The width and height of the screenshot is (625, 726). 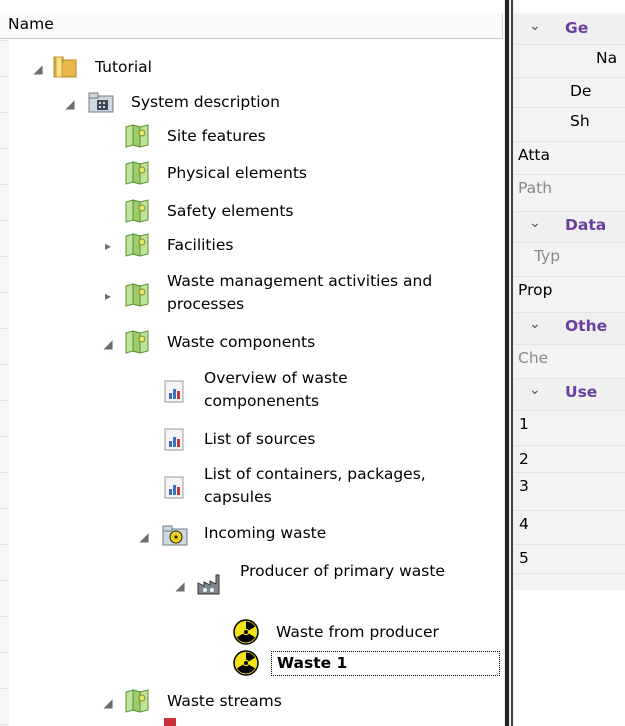 I want to click on tree-node-label: Safety elements, so click(x=230, y=211).